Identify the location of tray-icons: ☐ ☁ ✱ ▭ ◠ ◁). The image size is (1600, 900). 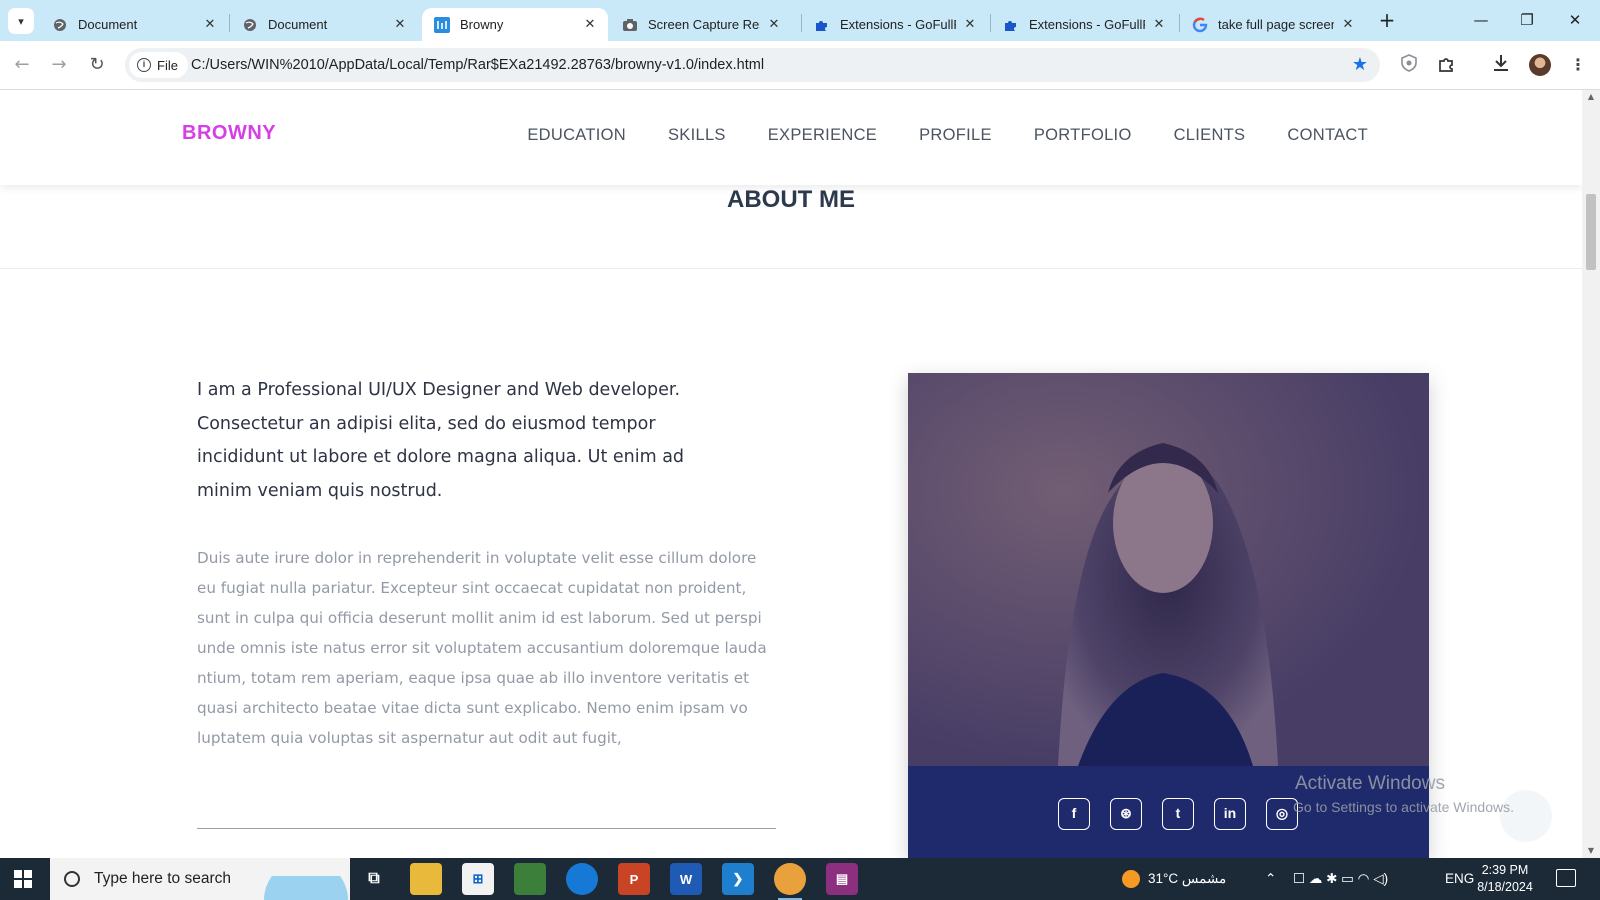
(1340, 879).